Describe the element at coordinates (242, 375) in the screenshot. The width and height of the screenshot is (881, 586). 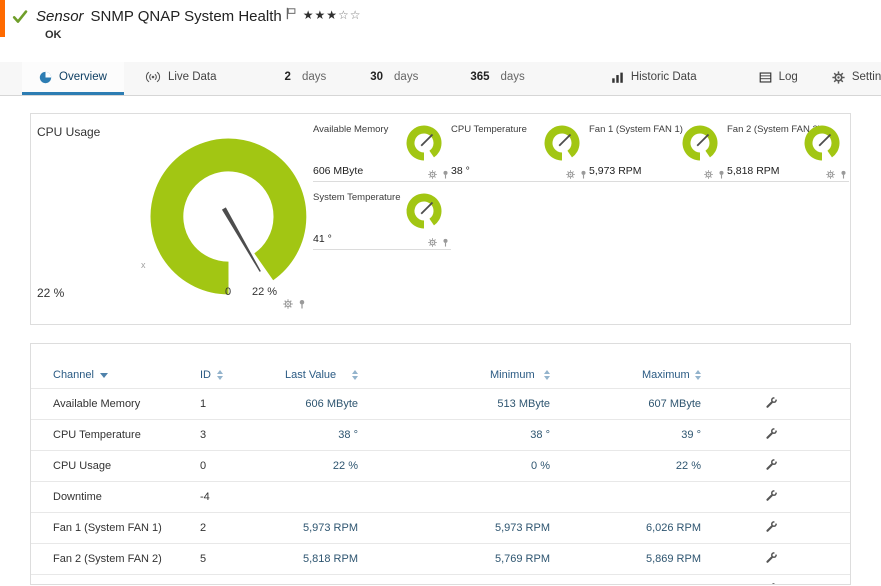
I see `column-header-id: ID` at that location.